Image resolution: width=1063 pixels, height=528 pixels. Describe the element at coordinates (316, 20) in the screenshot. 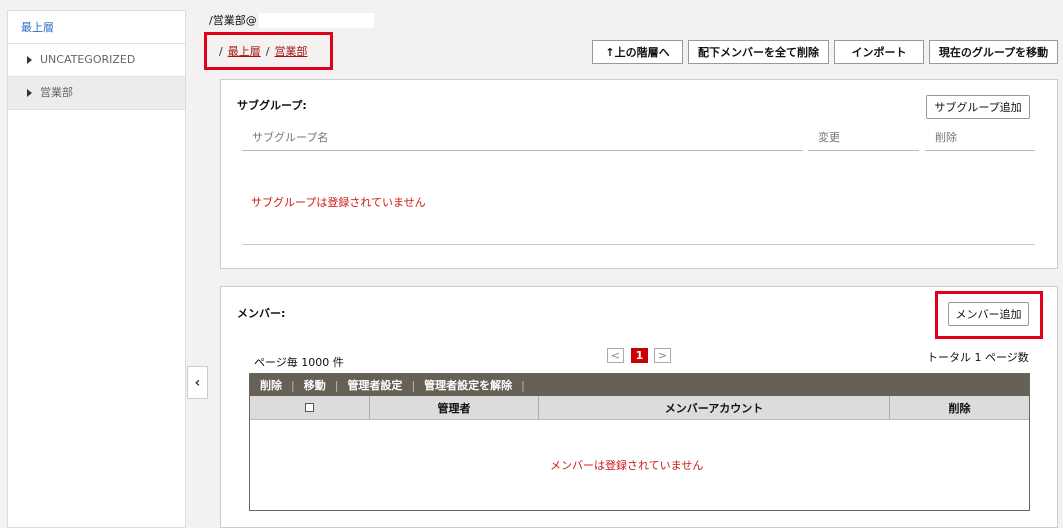

I see `redacted-area` at that location.